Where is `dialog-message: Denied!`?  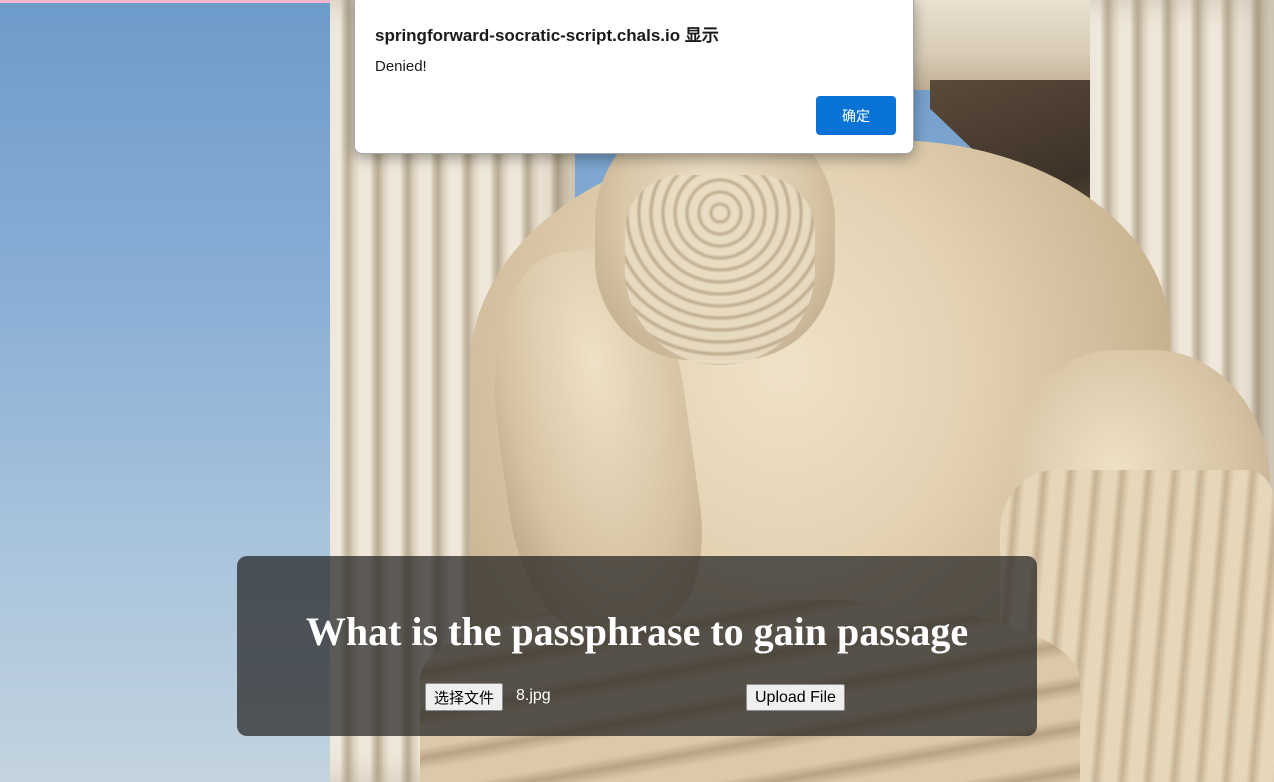
dialog-message: Denied! is located at coordinates (401, 66).